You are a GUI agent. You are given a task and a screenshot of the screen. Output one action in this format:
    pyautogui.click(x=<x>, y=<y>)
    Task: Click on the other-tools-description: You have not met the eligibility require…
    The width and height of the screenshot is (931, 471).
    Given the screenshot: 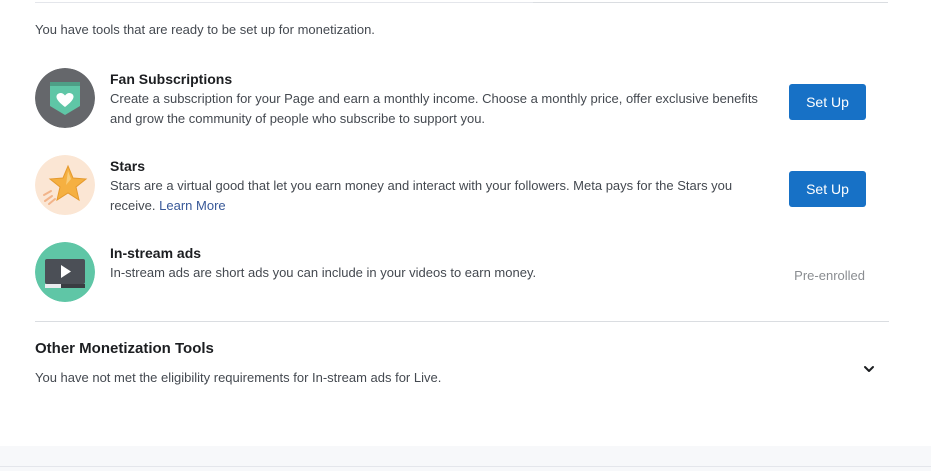 What is the action you would take?
    pyautogui.click(x=238, y=377)
    